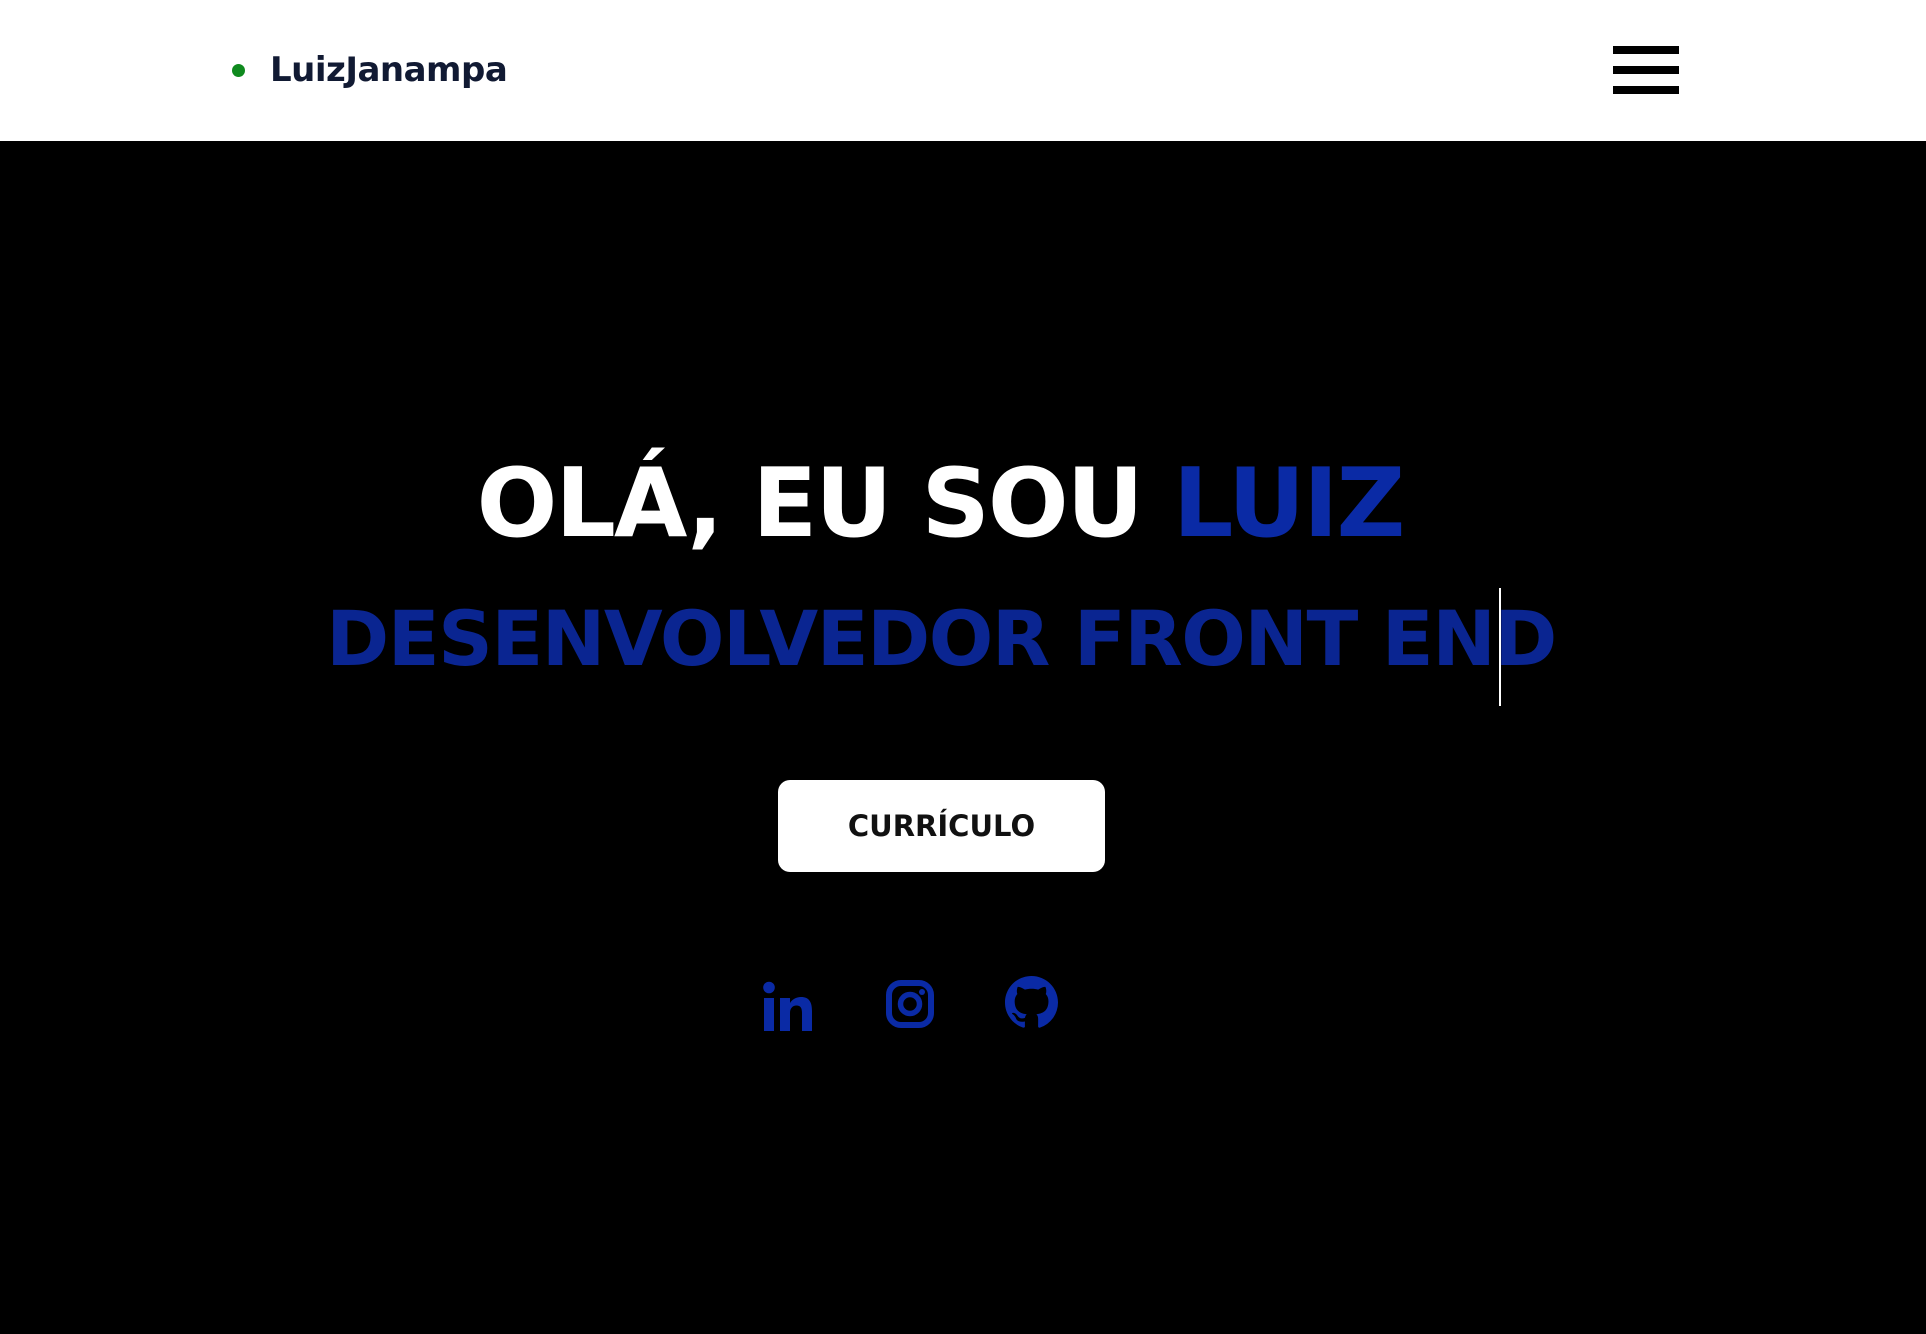 This screenshot has height=1334, width=1926. What do you see at coordinates (389, 70) in the screenshot?
I see `brand-name: LuizJanampa` at bounding box center [389, 70].